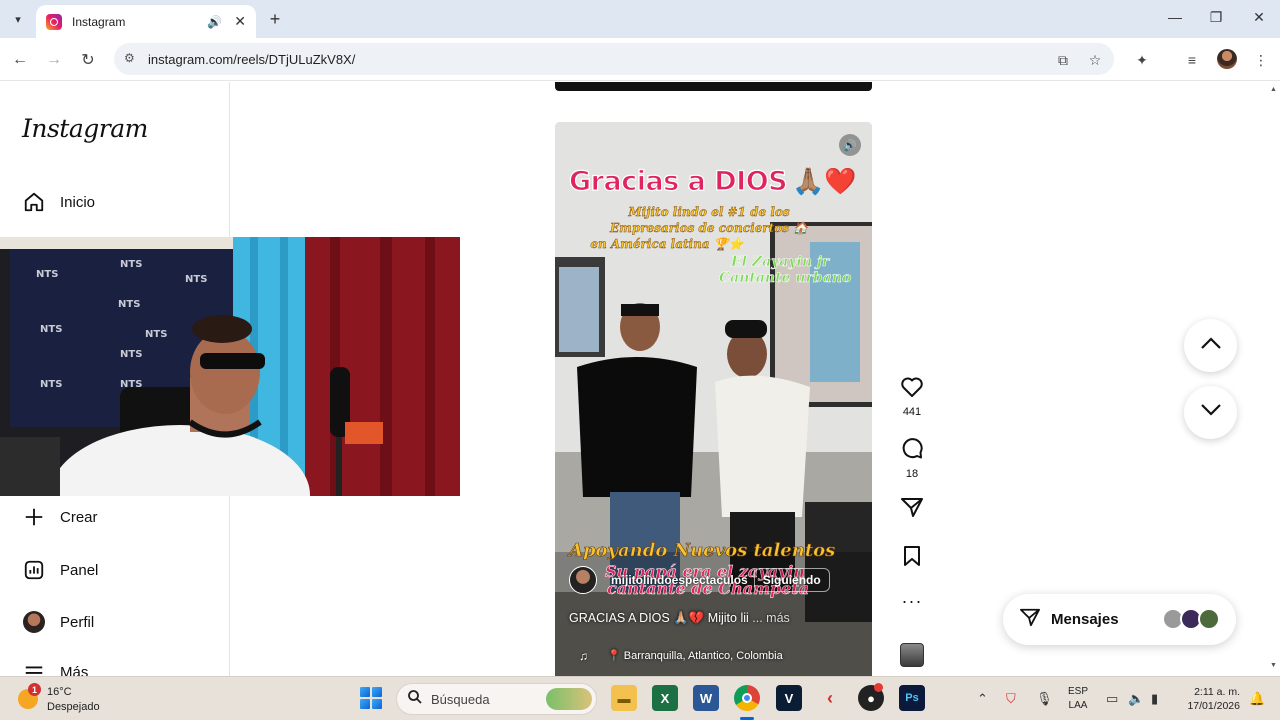  Describe the element at coordinates (1011, 699) in the screenshot. I see `security-icon: ⛉` at that location.